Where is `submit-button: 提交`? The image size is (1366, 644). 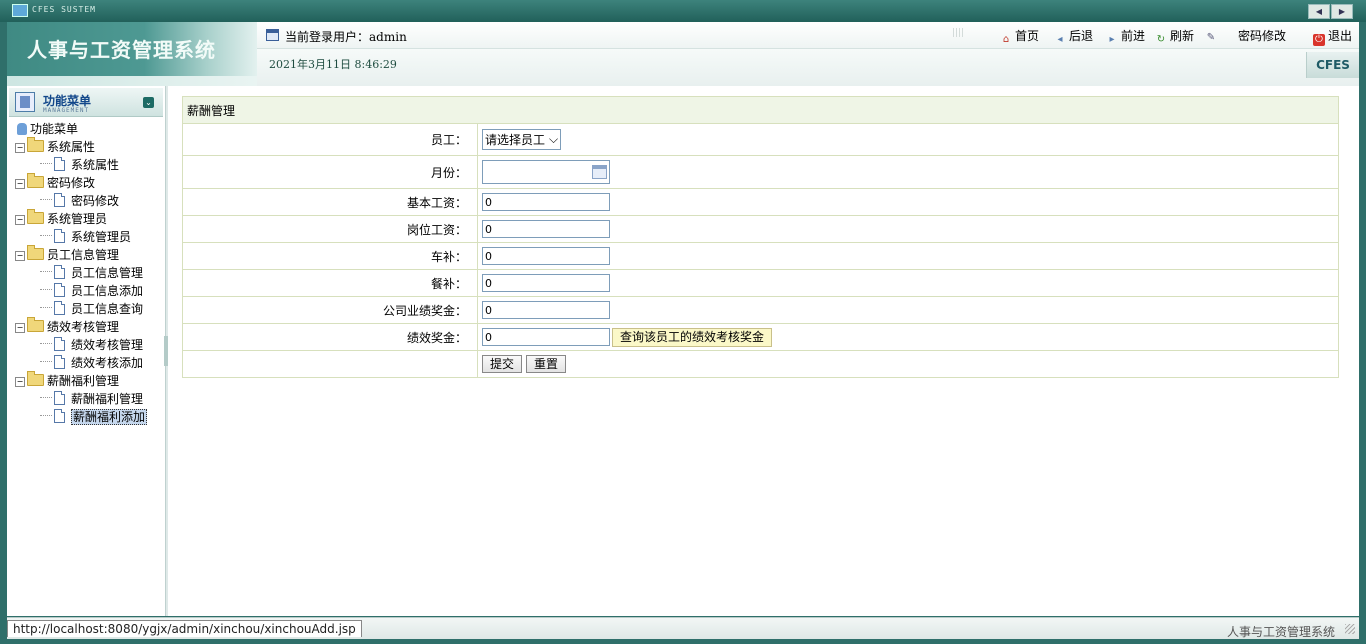
submit-button: 提交 is located at coordinates (502, 364).